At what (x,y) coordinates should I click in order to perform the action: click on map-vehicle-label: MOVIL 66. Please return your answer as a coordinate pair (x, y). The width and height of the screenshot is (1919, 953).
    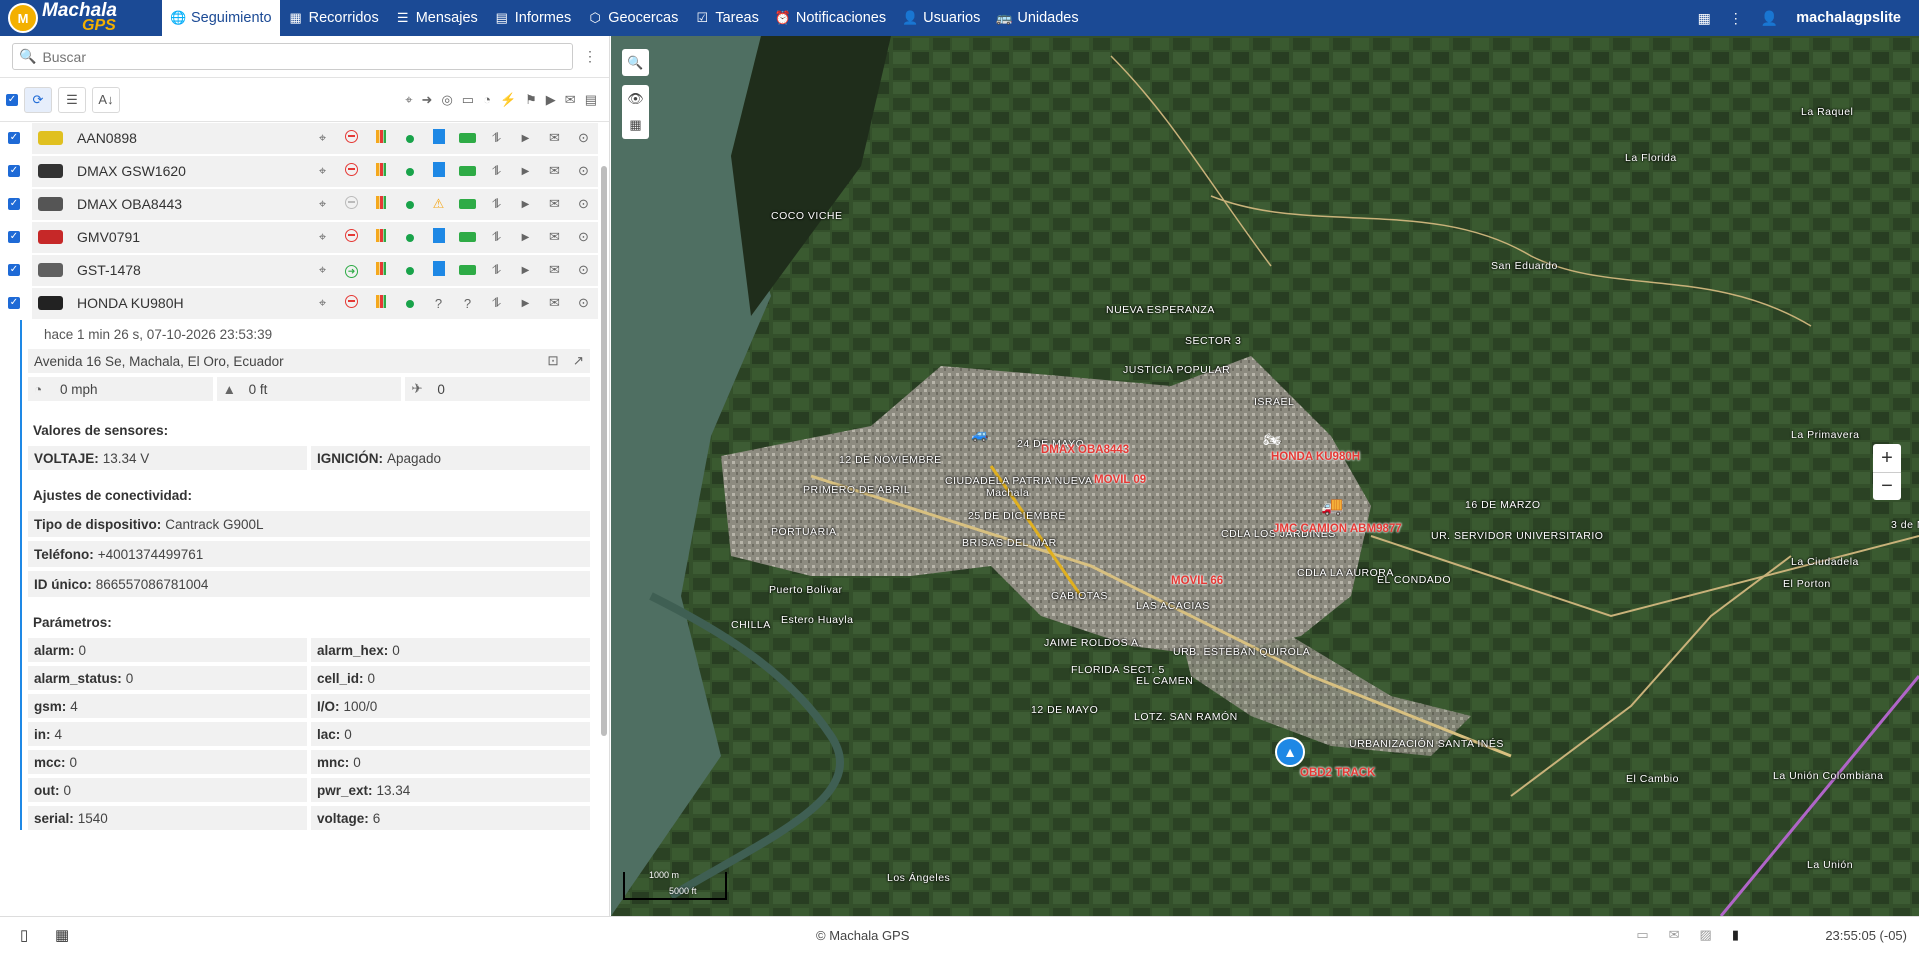
    Looking at the image, I should click on (1197, 581).